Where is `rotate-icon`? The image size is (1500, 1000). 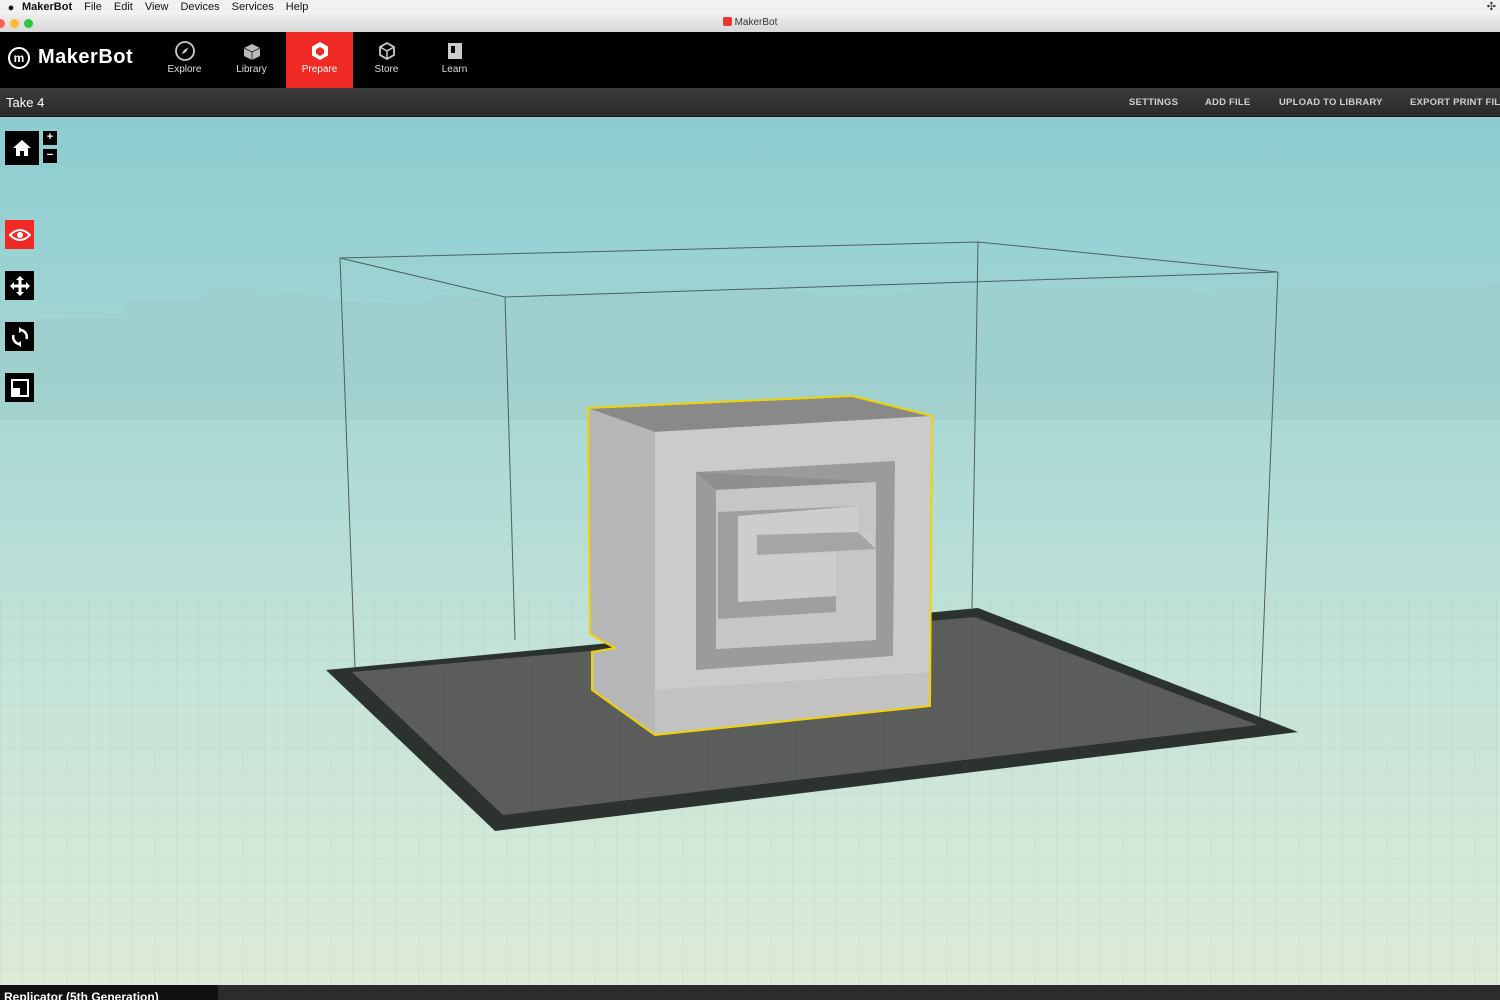
rotate-icon is located at coordinates (19, 336).